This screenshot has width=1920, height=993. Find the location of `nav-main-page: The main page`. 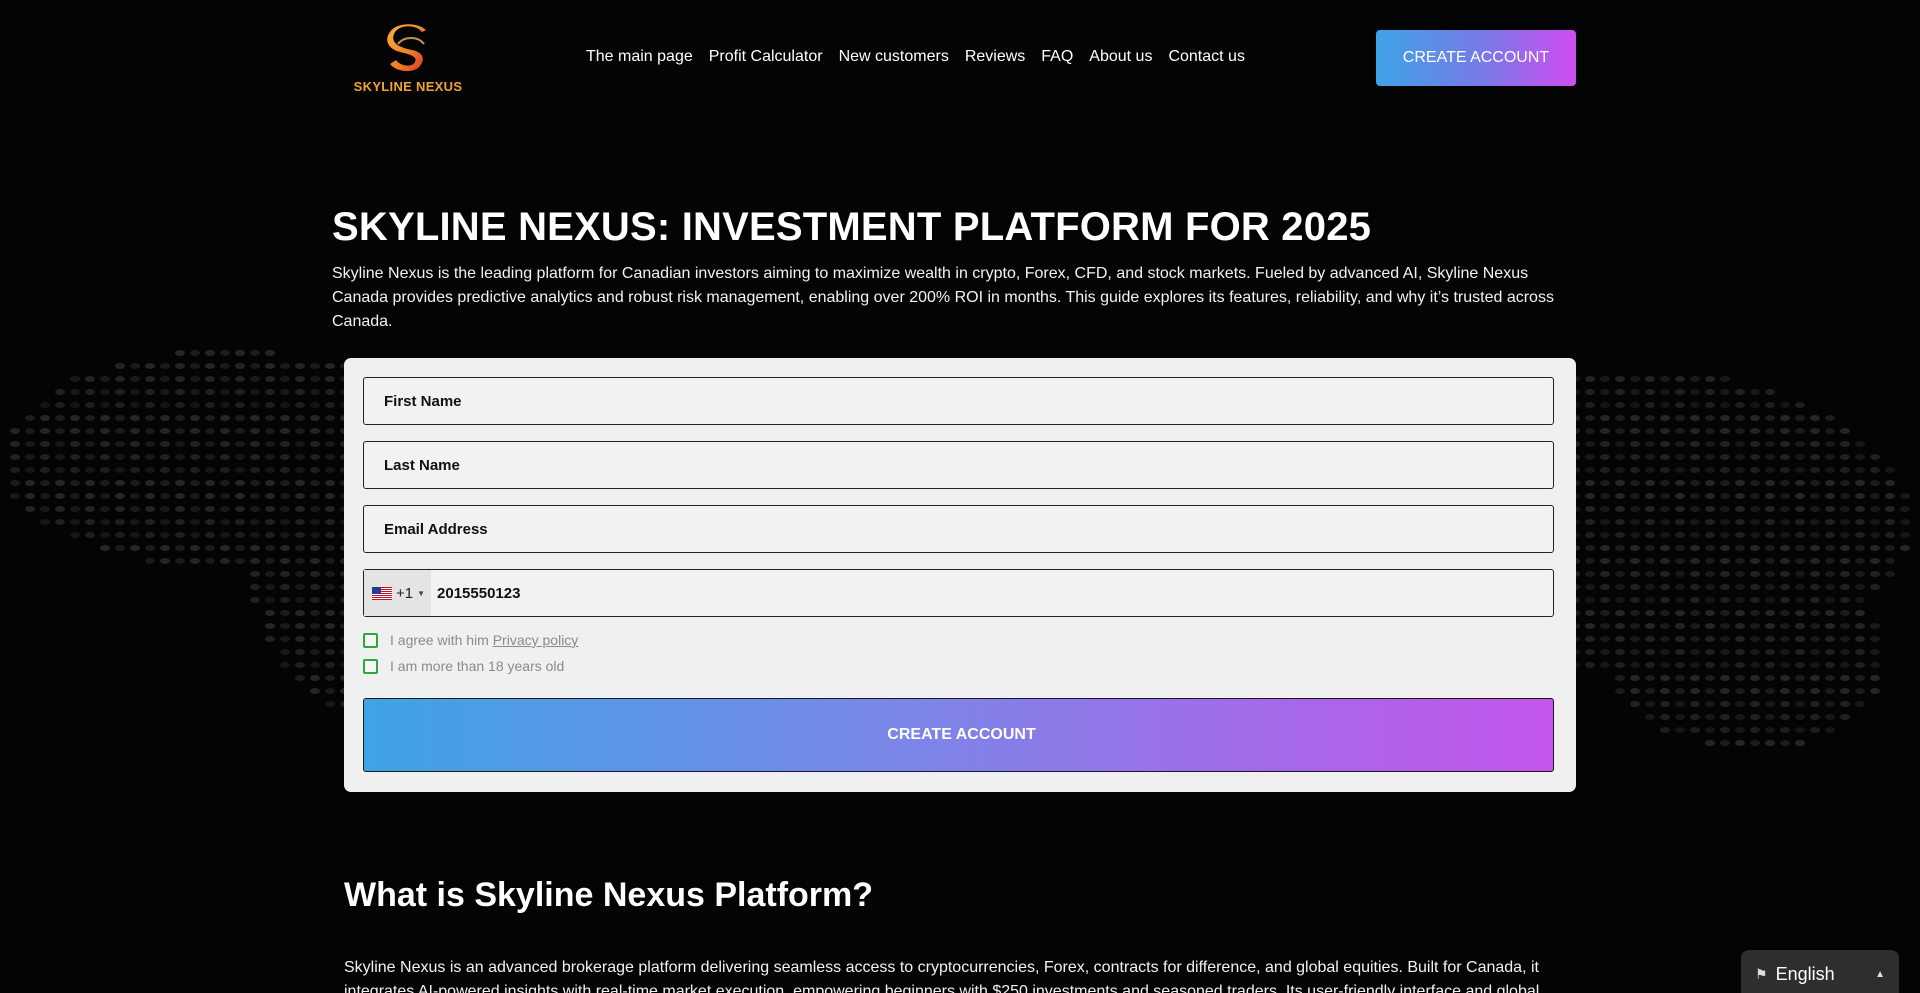

nav-main-page: The main page is located at coordinates (639, 57).